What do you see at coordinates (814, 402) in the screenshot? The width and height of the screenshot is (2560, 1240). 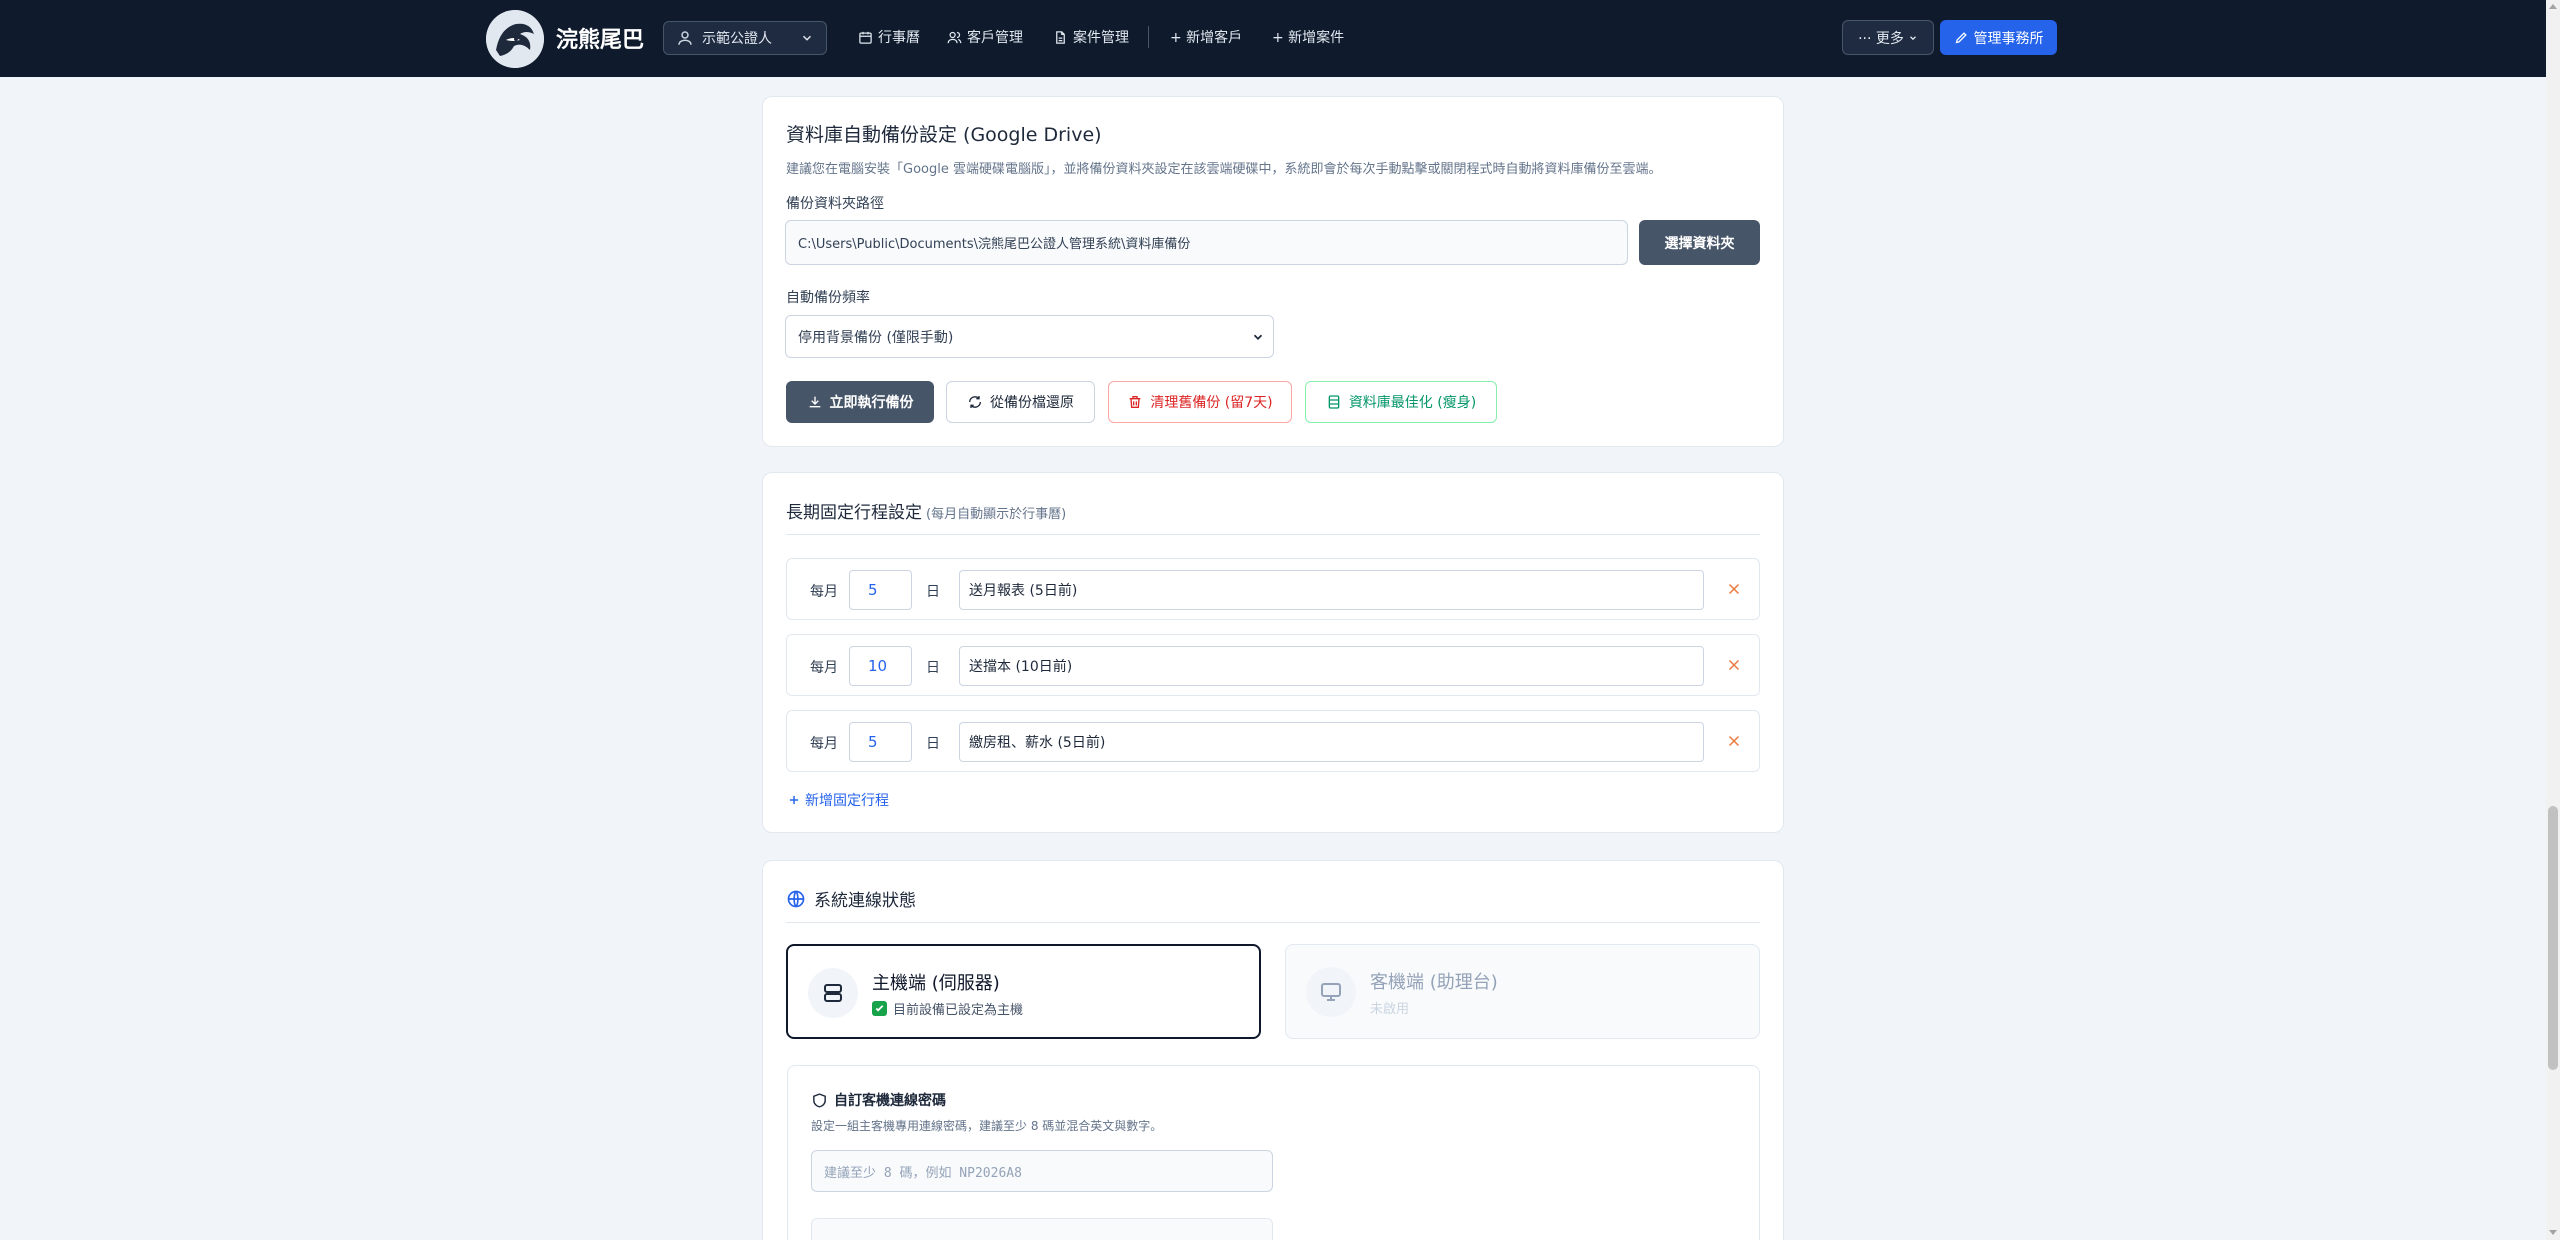 I see `download-icon` at bounding box center [814, 402].